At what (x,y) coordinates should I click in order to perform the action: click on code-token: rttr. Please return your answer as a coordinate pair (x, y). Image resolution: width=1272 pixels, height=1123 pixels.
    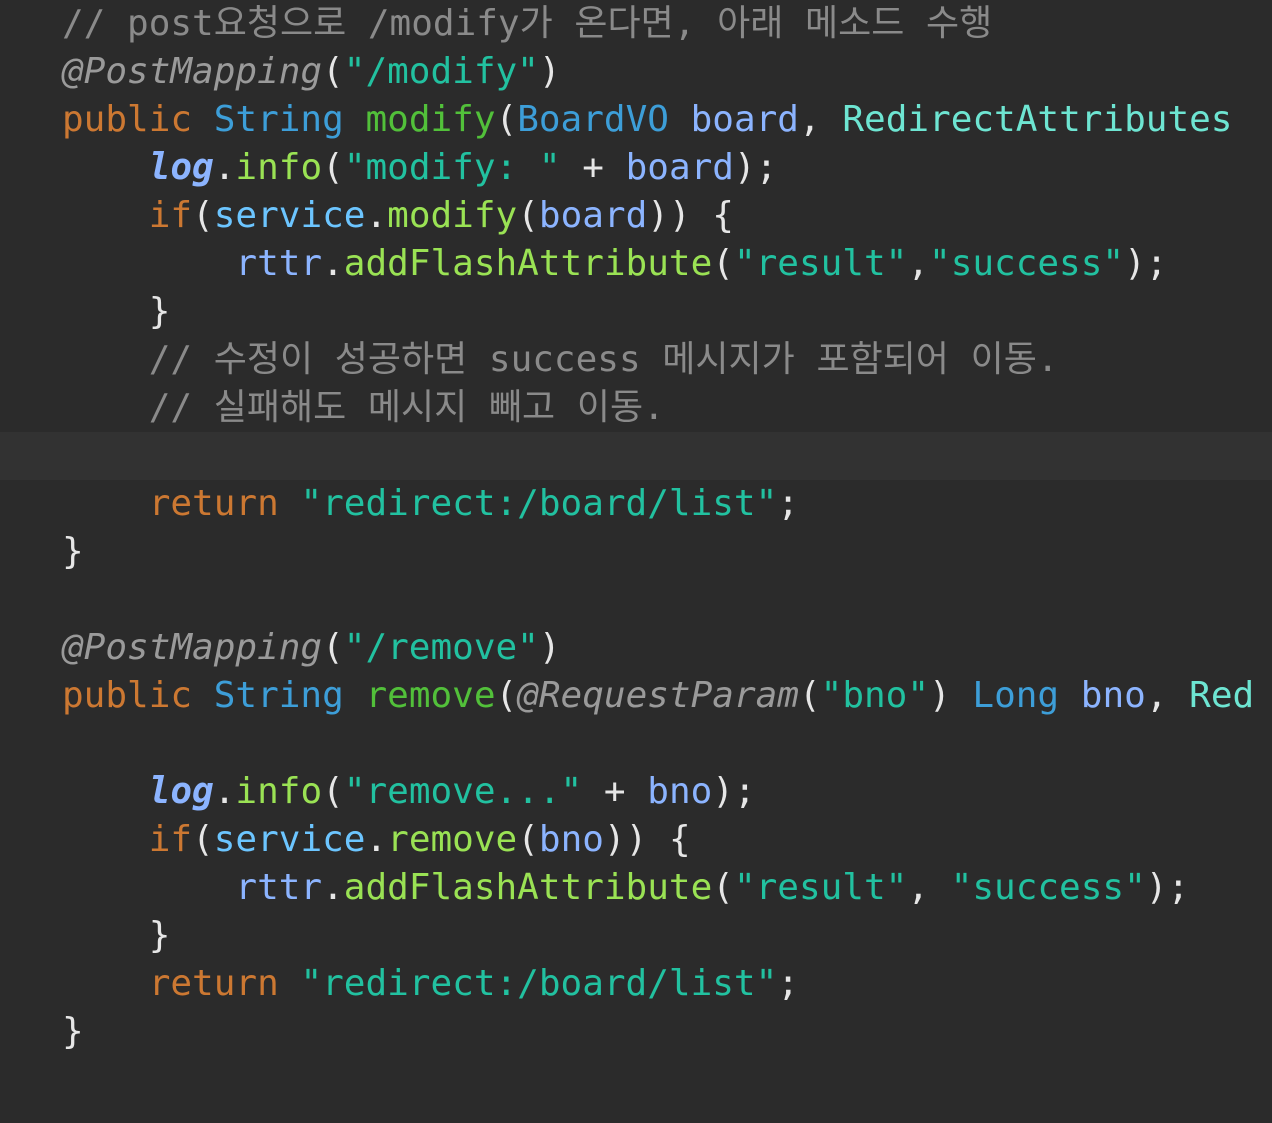
    Looking at the image, I should click on (279, 887).